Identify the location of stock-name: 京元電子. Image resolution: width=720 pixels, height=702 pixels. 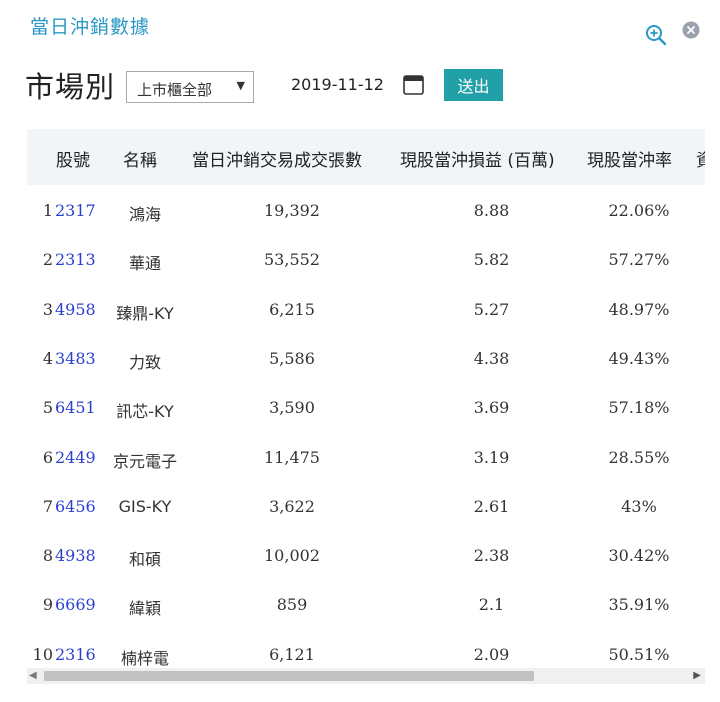
(144, 461).